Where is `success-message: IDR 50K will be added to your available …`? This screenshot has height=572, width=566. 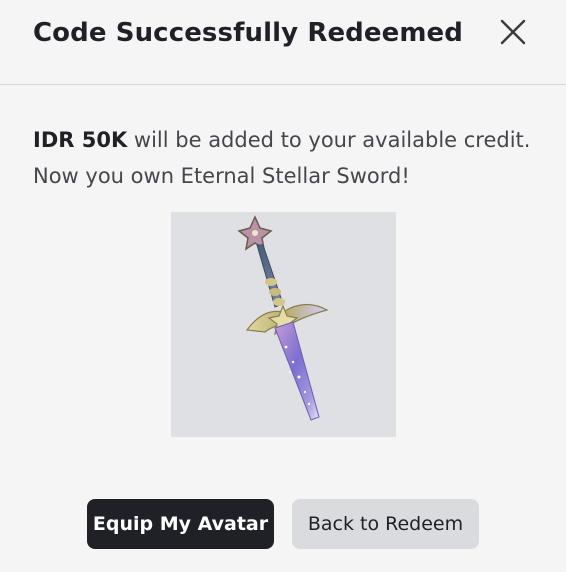
success-message: IDR 50K will be added to your available … is located at coordinates (293, 158).